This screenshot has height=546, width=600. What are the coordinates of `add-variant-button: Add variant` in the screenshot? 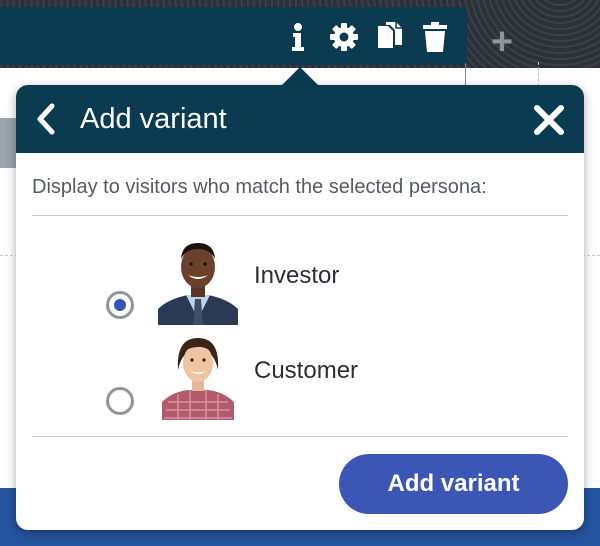 It's located at (453, 484).